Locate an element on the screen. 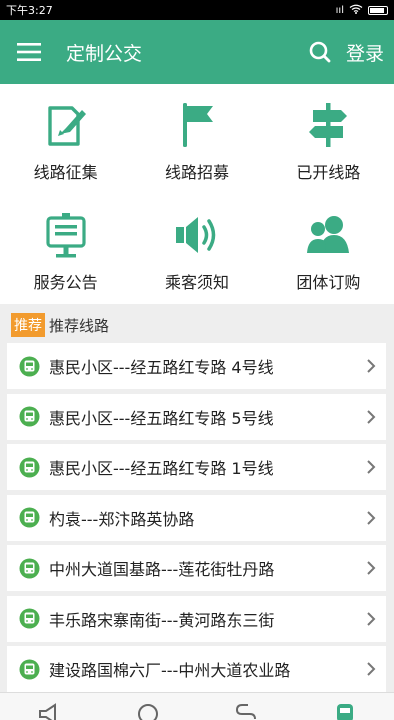  route-item: 惠民小区---经五路红专路 5号线 is located at coordinates (196, 416).